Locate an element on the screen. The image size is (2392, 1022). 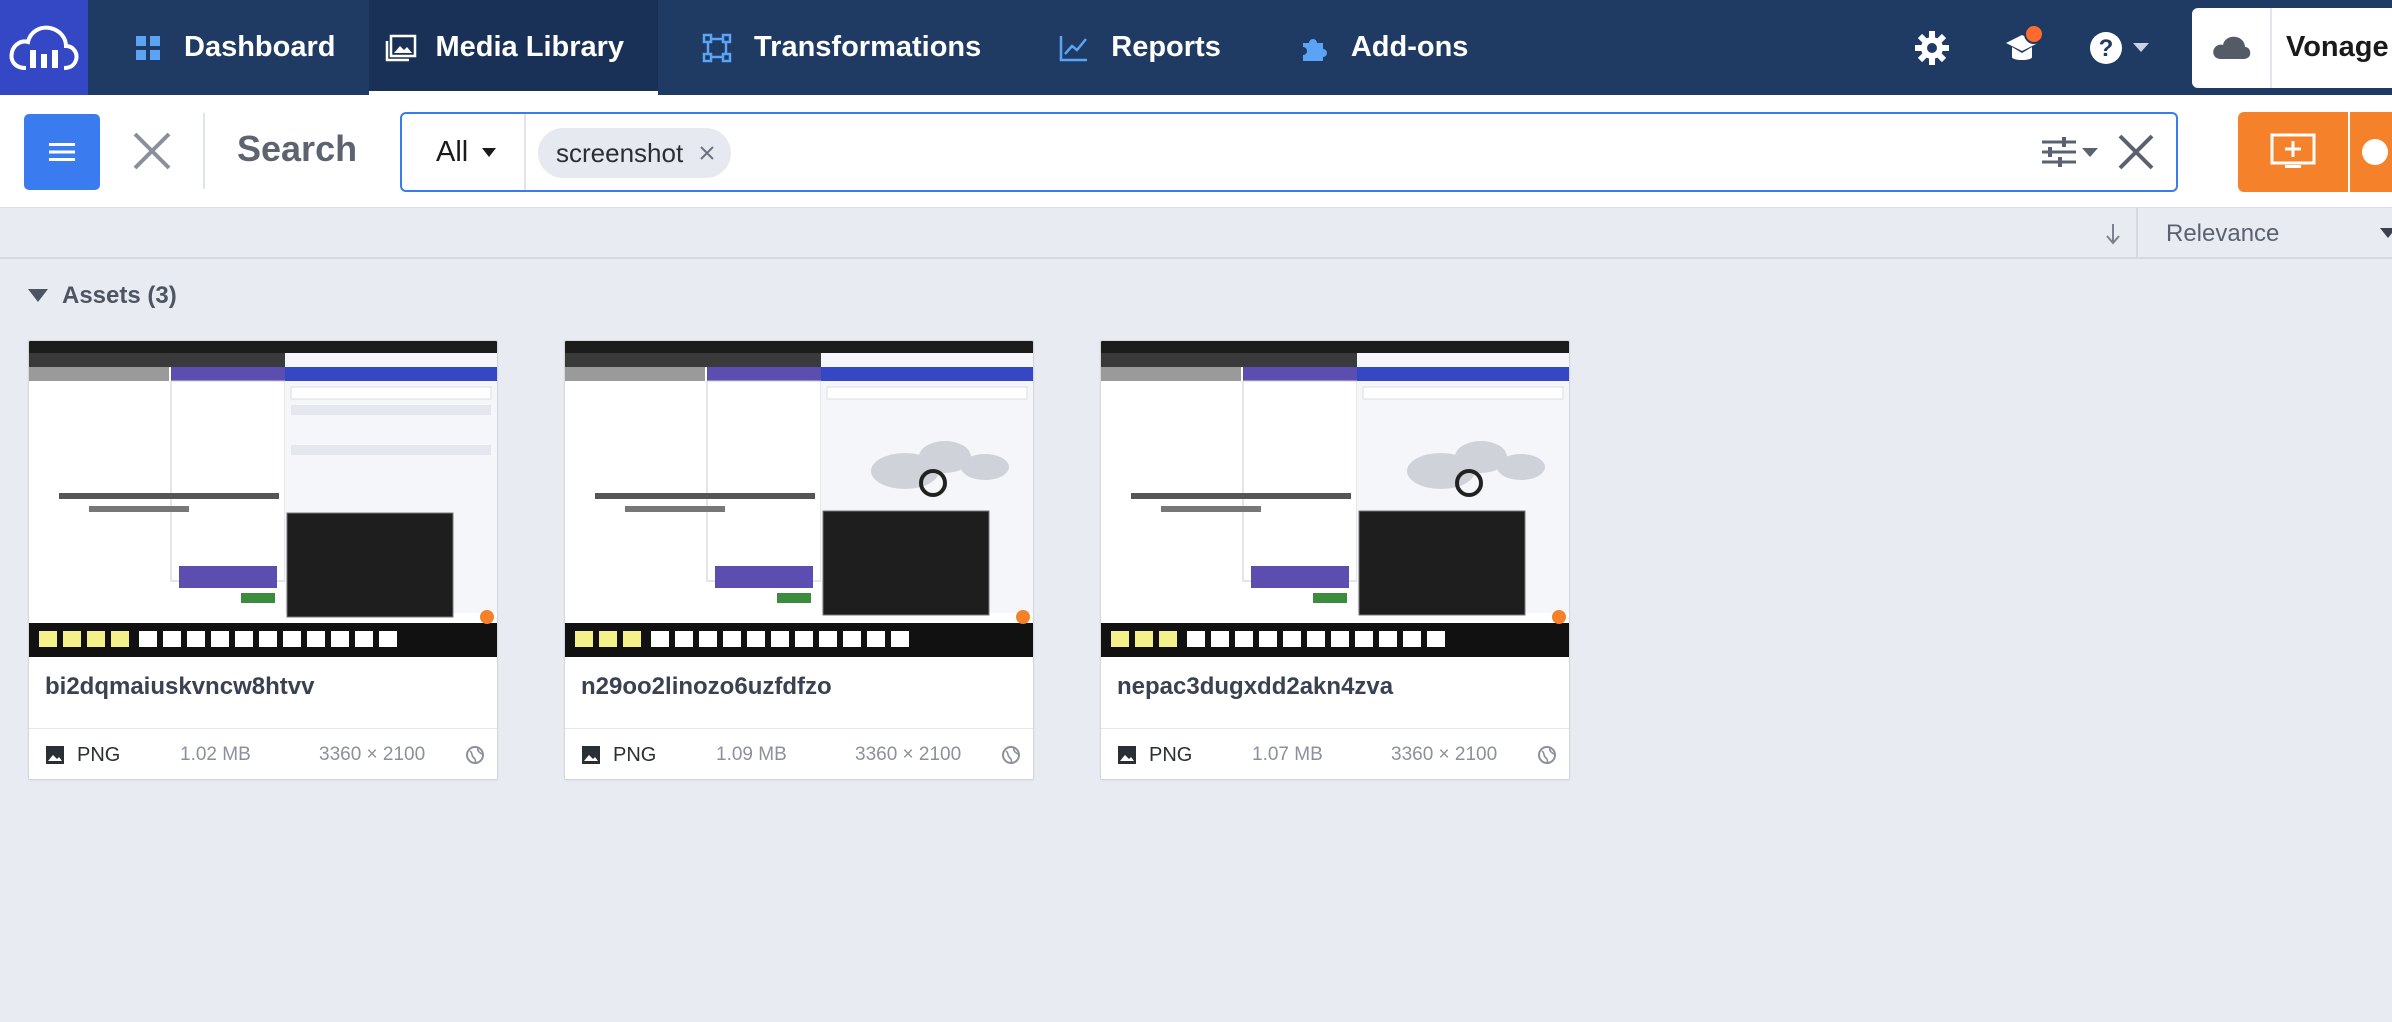
asset-size: 1.09 MB is located at coordinates (751, 754).